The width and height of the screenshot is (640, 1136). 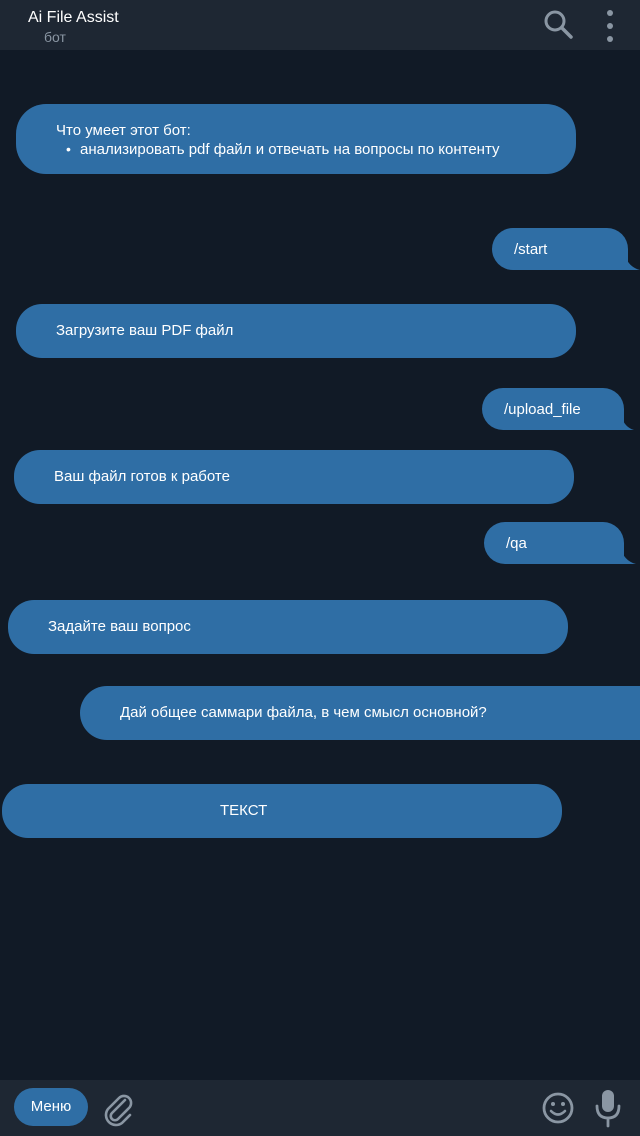 What do you see at coordinates (119, 626) in the screenshot?
I see `message-text: Задайте ваш вопрос` at bounding box center [119, 626].